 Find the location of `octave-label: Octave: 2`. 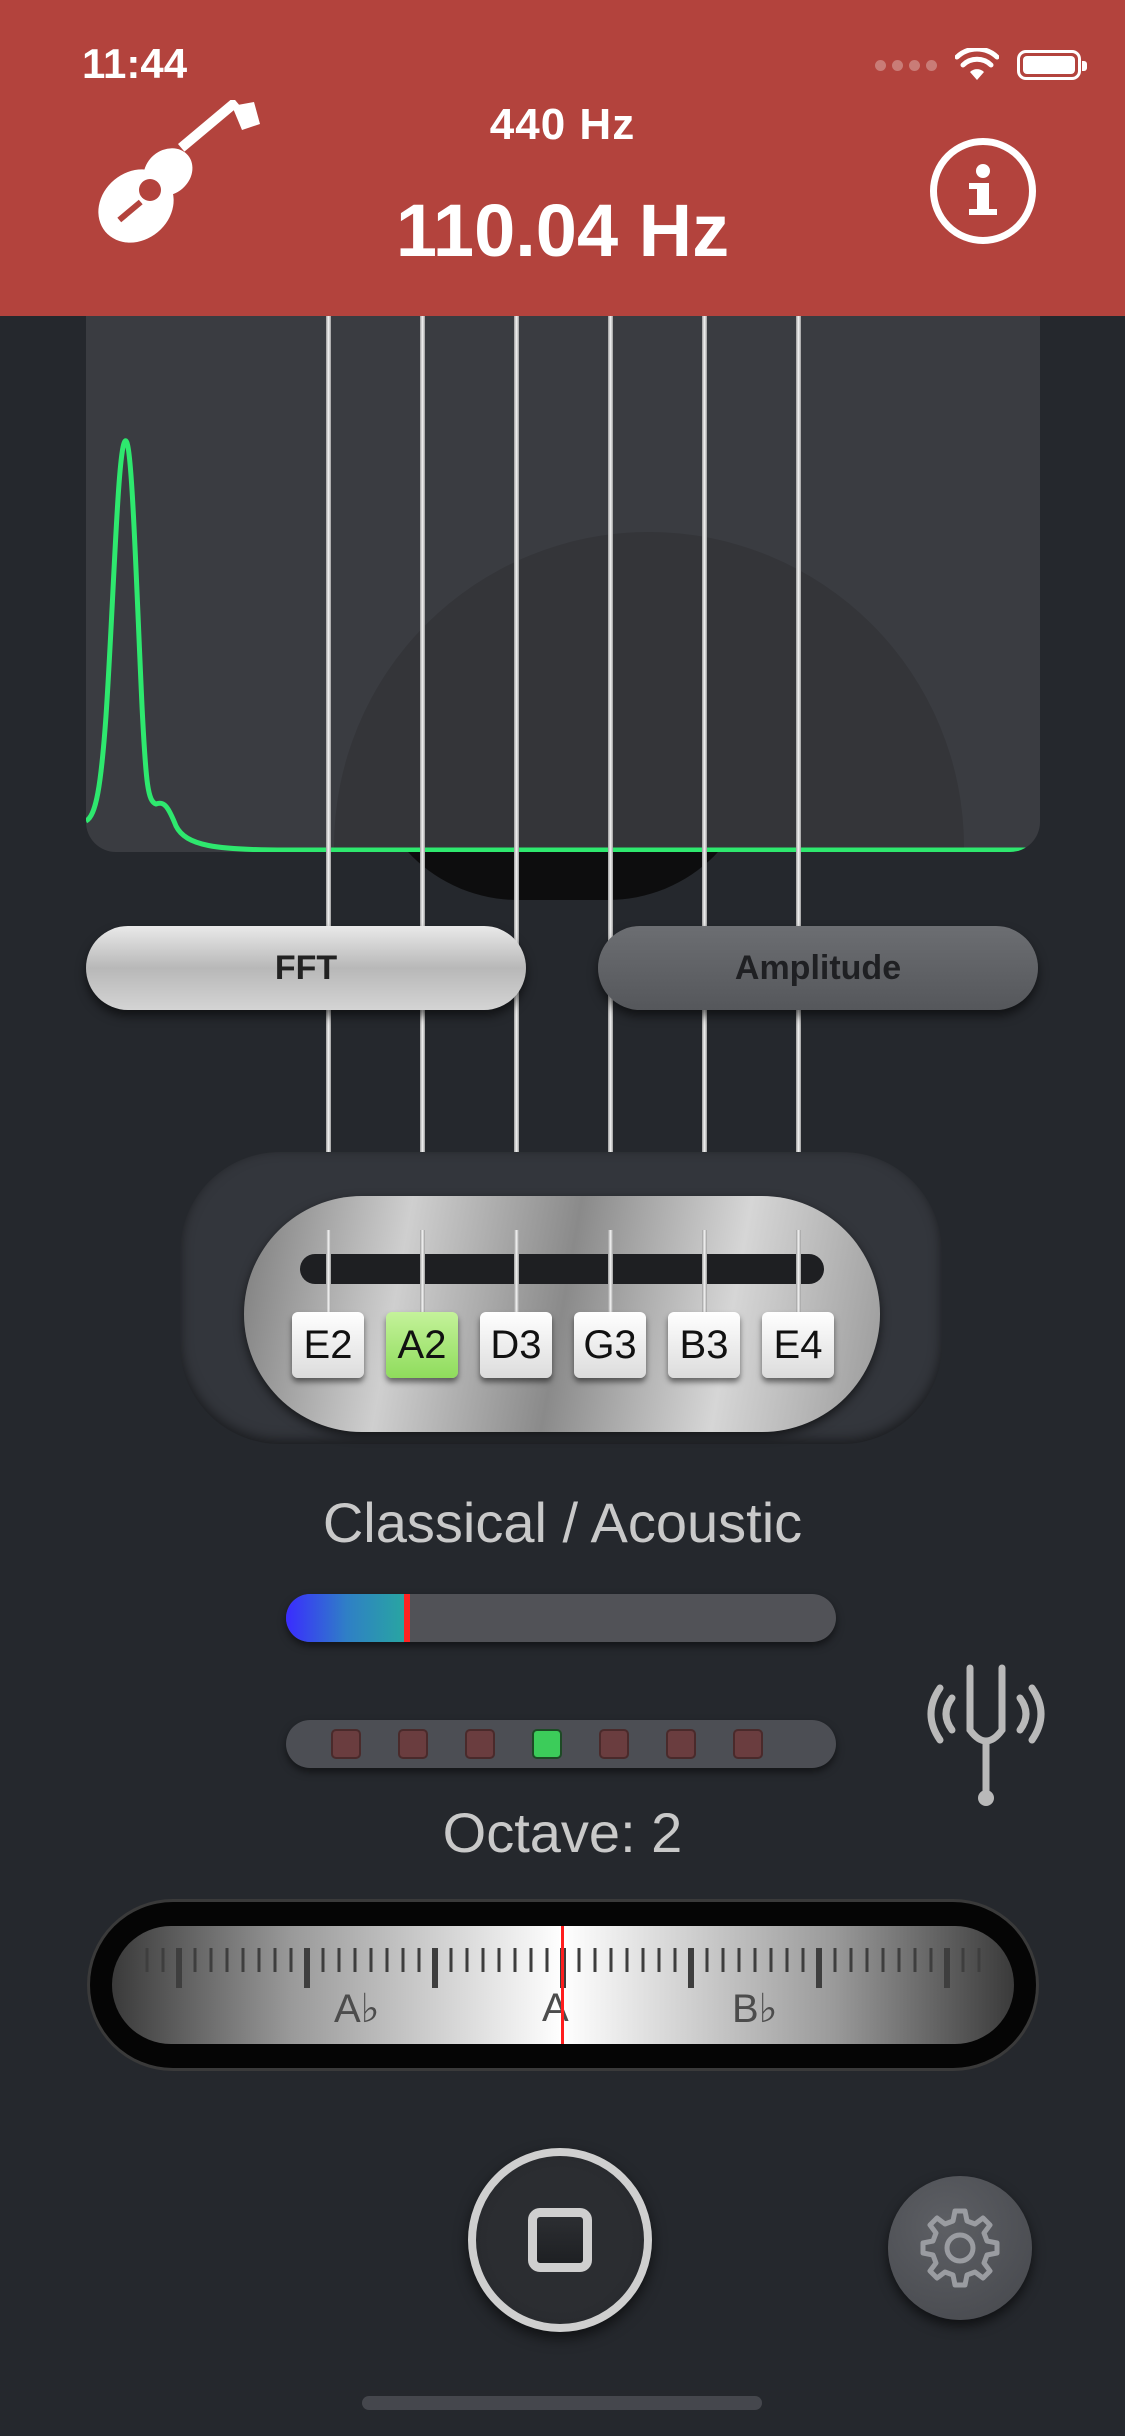

octave-label: Octave: 2 is located at coordinates (562, 1832).